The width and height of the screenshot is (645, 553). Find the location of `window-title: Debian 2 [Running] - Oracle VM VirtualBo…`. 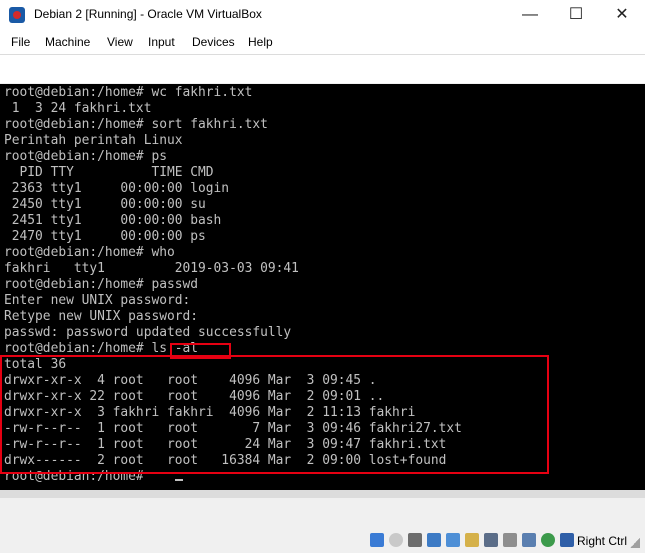

window-title: Debian 2 [Running] - Oracle VM VirtualBo… is located at coordinates (148, 14).